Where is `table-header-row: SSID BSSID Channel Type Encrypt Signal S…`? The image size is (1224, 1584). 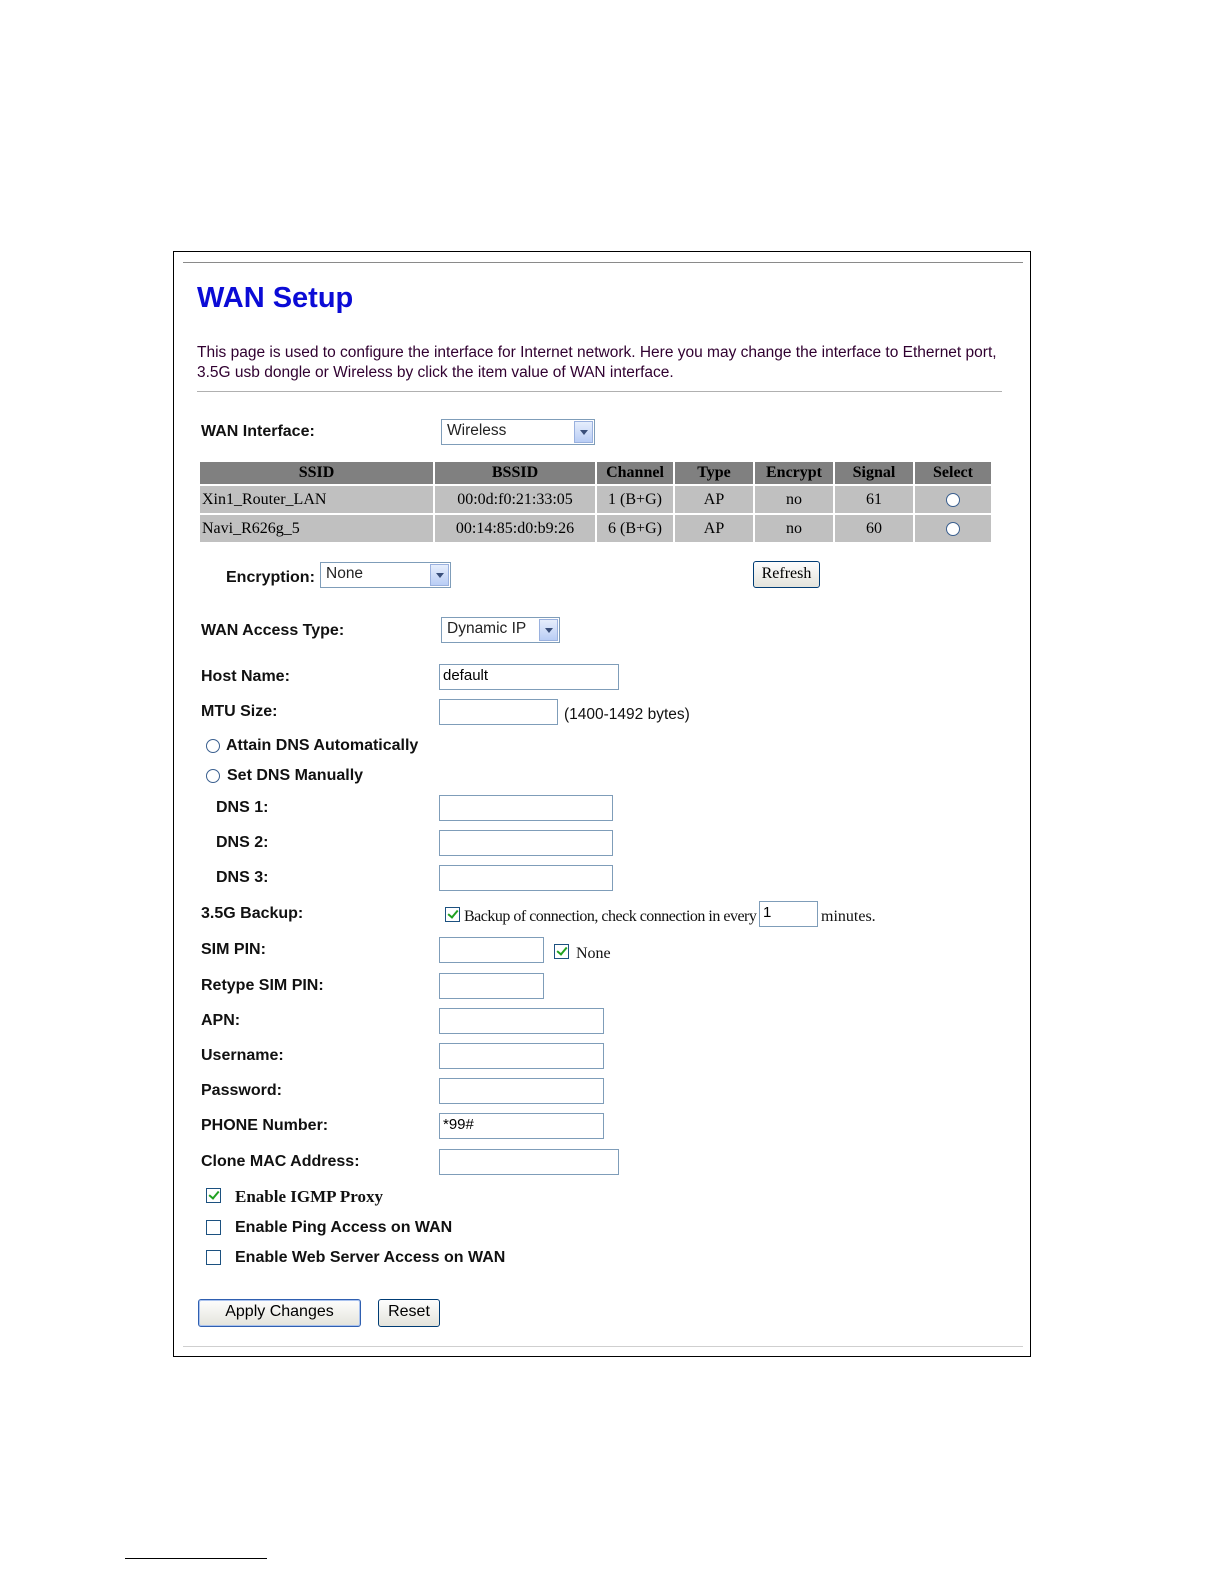
table-header-row: SSID BSSID Channel Type Encrypt Signal S… is located at coordinates (595, 473).